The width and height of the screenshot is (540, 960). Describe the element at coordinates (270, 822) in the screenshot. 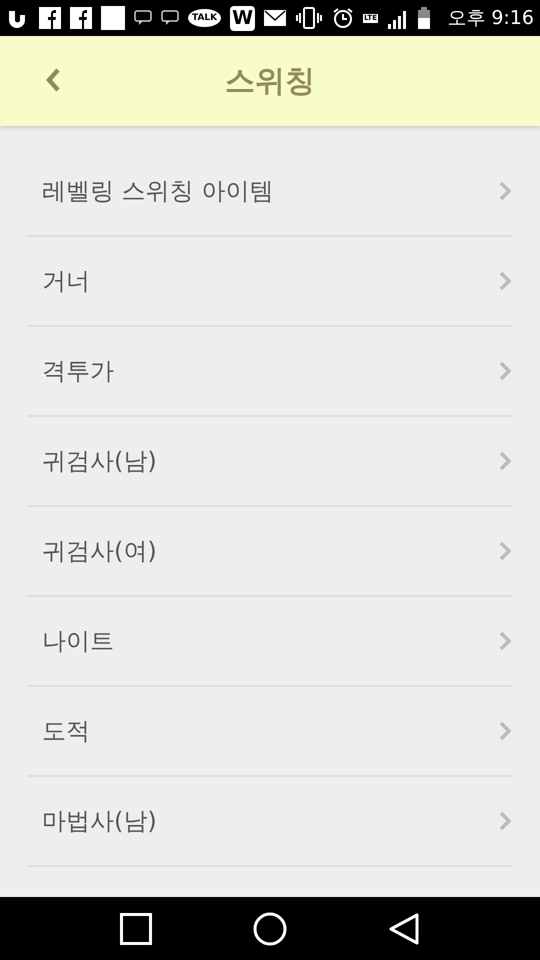

I see `list-item: 마법사(남)` at that location.